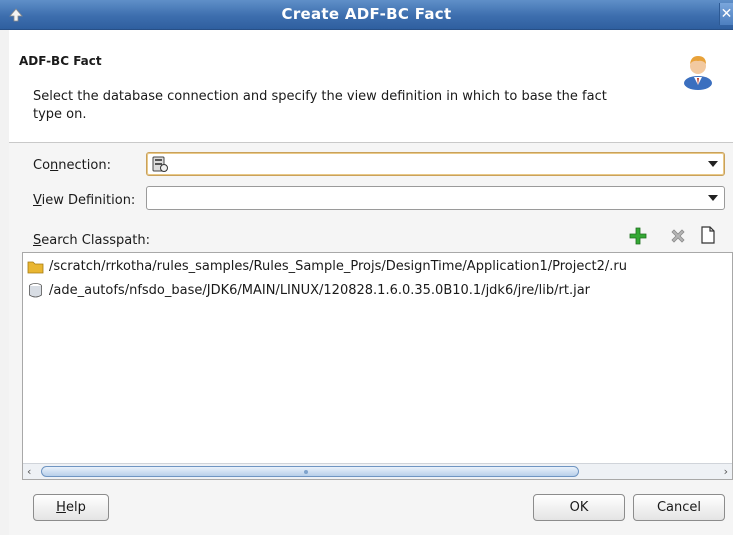 The width and height of the screenshot is (733, 535). Describe the element at coordinates (435, 164) in the screenshot. I see `connection-select` at that location.